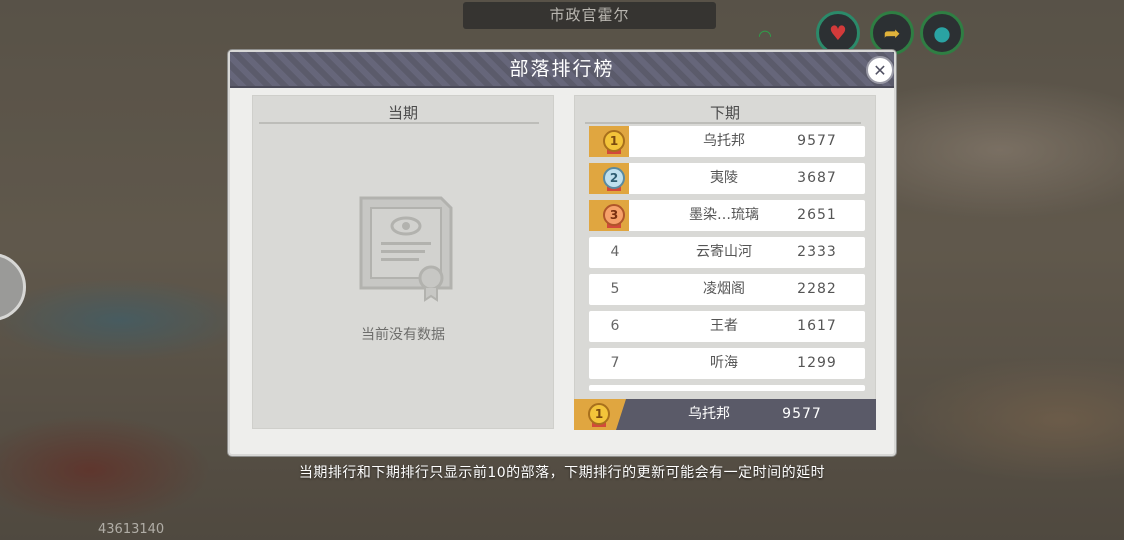 Image resolution: width=1124 pixels, height=540 pixels. I want to click on tribe-score: 9577, so click(817, 141).